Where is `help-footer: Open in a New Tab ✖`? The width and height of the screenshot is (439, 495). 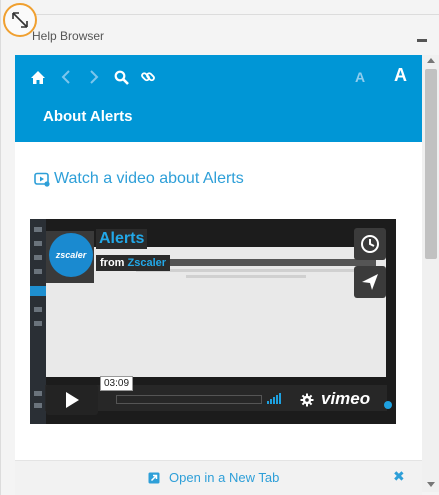 help-footer: Open in a New Tab ✖ is located at coordinates (218, 477).